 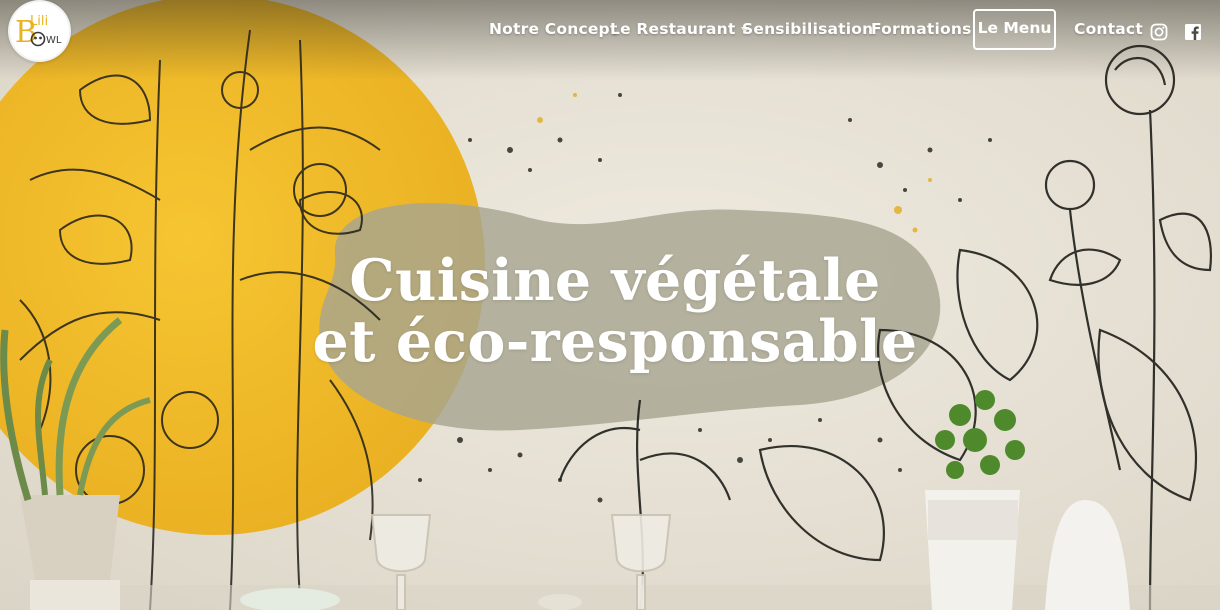 What do you see at coordinates (1108, 29) in the screenshot?
I see `nav-item-contact: Contact` at bounding box center [1108, 29].